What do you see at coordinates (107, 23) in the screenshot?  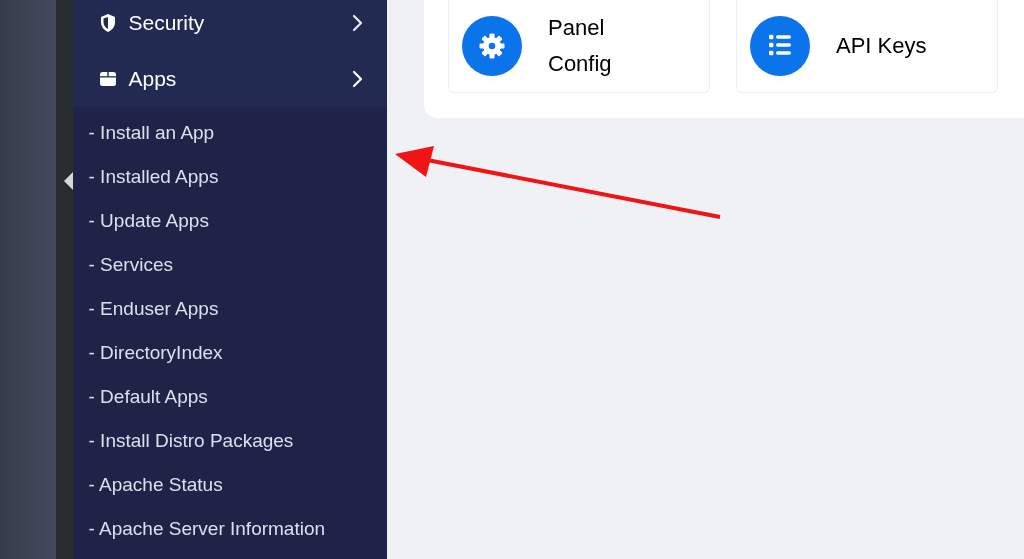 I see `shield-icon` at bounding box center [107, 23].